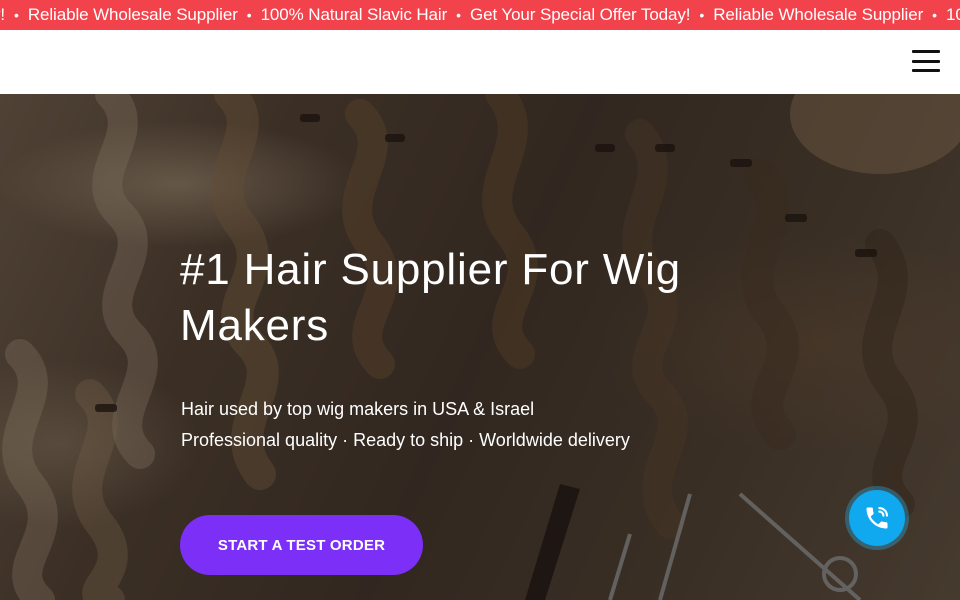  What do you see at coordinates (301, 545) in the screenshot?
I see `start-test-order-button: START A TEST ORDER` at bounding box center [301, 545].